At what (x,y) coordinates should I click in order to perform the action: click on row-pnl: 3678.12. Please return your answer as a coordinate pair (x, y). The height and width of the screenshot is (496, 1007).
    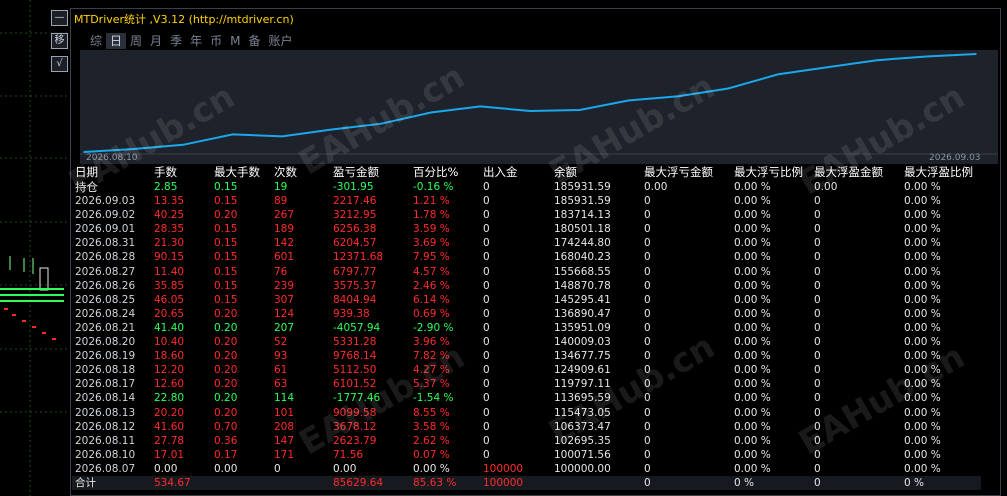
    Looking at the image, I should click on (355, 426).